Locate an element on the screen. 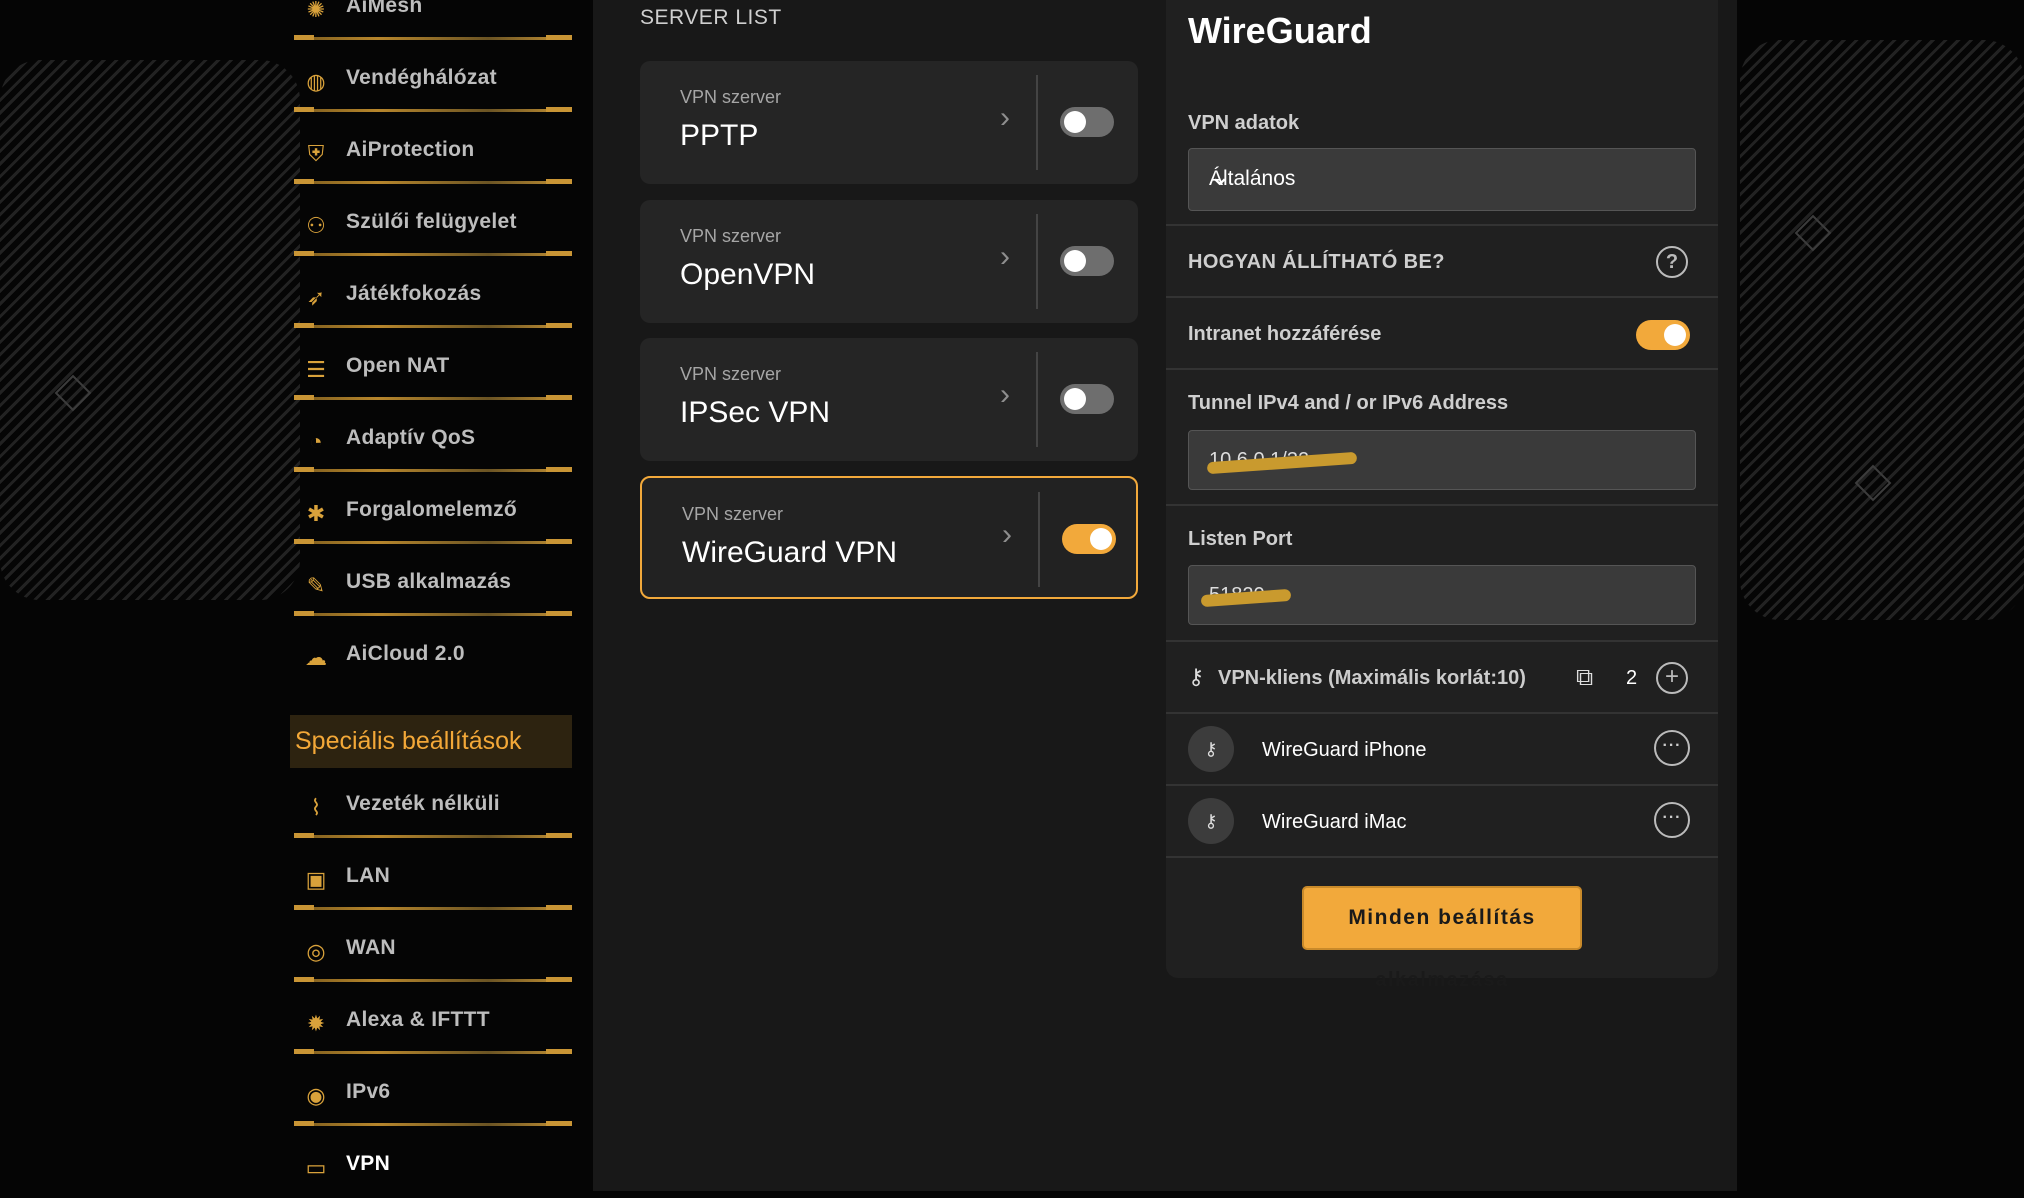 The width and height of the screenshot is (2024, 1198). sidebar-item-parental: ⚇ Szülői felügyelet is located at coordinates (431, 224).